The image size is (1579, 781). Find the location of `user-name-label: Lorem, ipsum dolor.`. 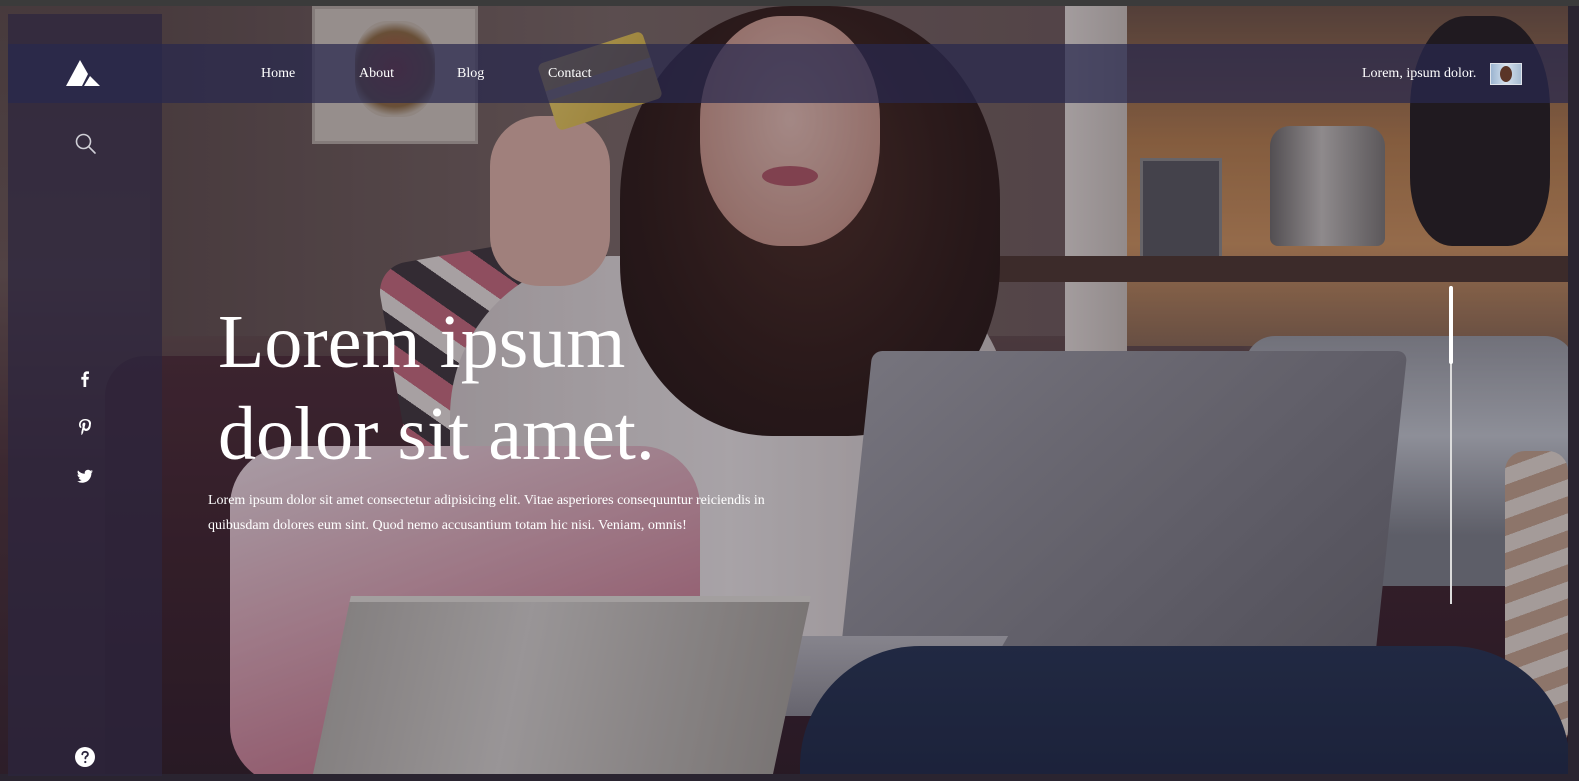

user-name-label: Lorem, ipsum dolor. is located at coordinates (1419, 74).